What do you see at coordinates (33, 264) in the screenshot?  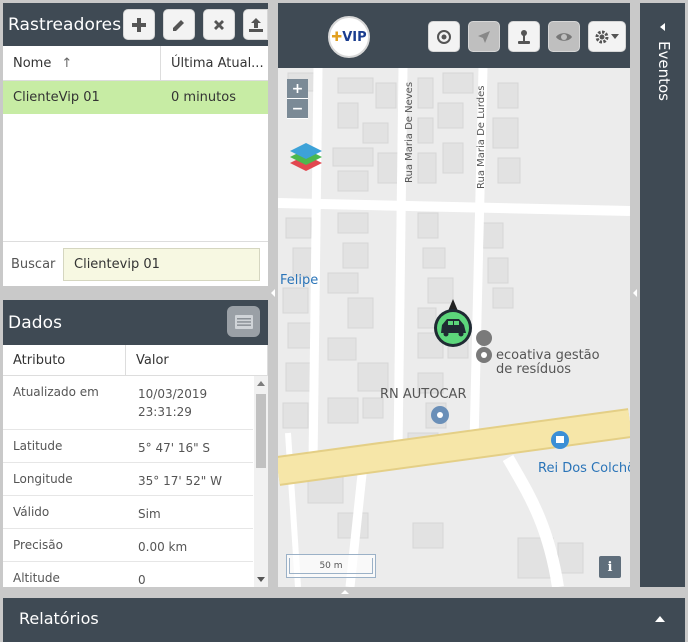 I see `search-label: Buscar` at bounding box center [33, 264].